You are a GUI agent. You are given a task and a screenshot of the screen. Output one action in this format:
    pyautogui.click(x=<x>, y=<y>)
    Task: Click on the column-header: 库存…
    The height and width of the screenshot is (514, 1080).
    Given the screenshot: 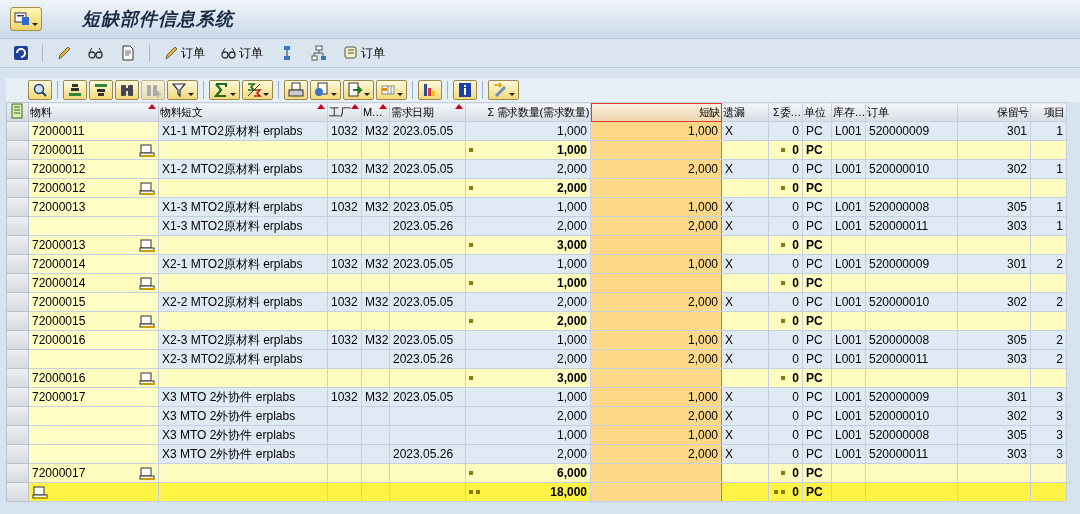 What is the action you would take?
    pyautogui.click(x=848, y=112)
    